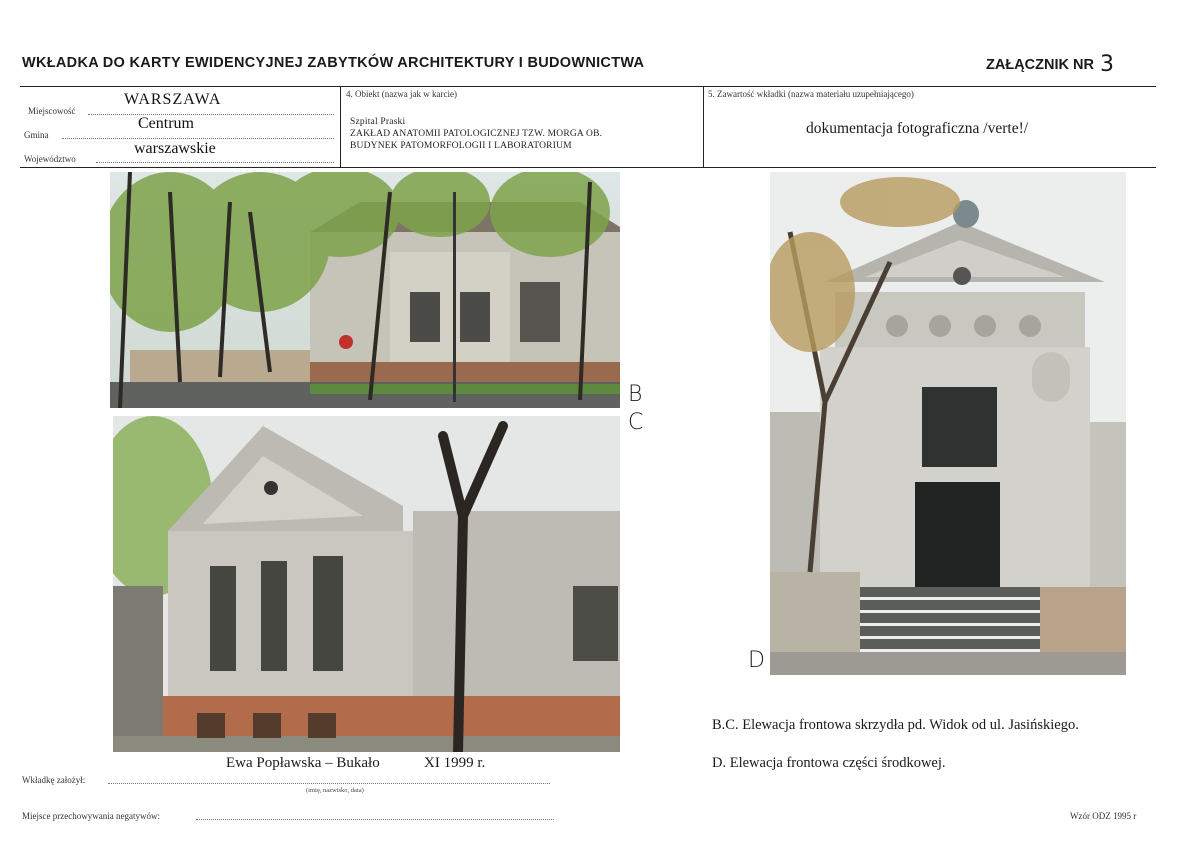 The height and width of the screenshot is (849, 1198). I want to click on gmina-value: Centrum, so click(166, 123).